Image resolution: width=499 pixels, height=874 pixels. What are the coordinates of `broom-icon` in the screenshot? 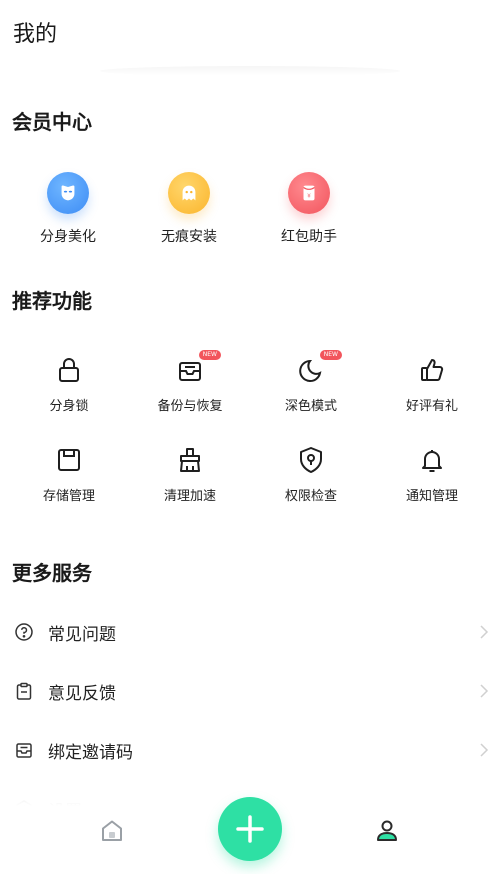 It's located at (190, 460).